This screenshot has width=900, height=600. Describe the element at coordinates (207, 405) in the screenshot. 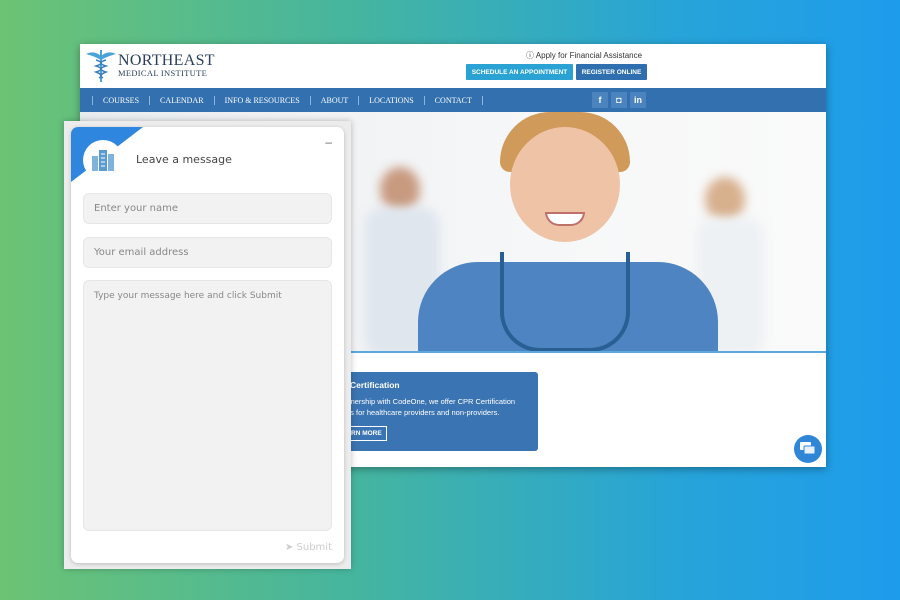

I see `message-textarea: Type your message here and click Submit` at that location.